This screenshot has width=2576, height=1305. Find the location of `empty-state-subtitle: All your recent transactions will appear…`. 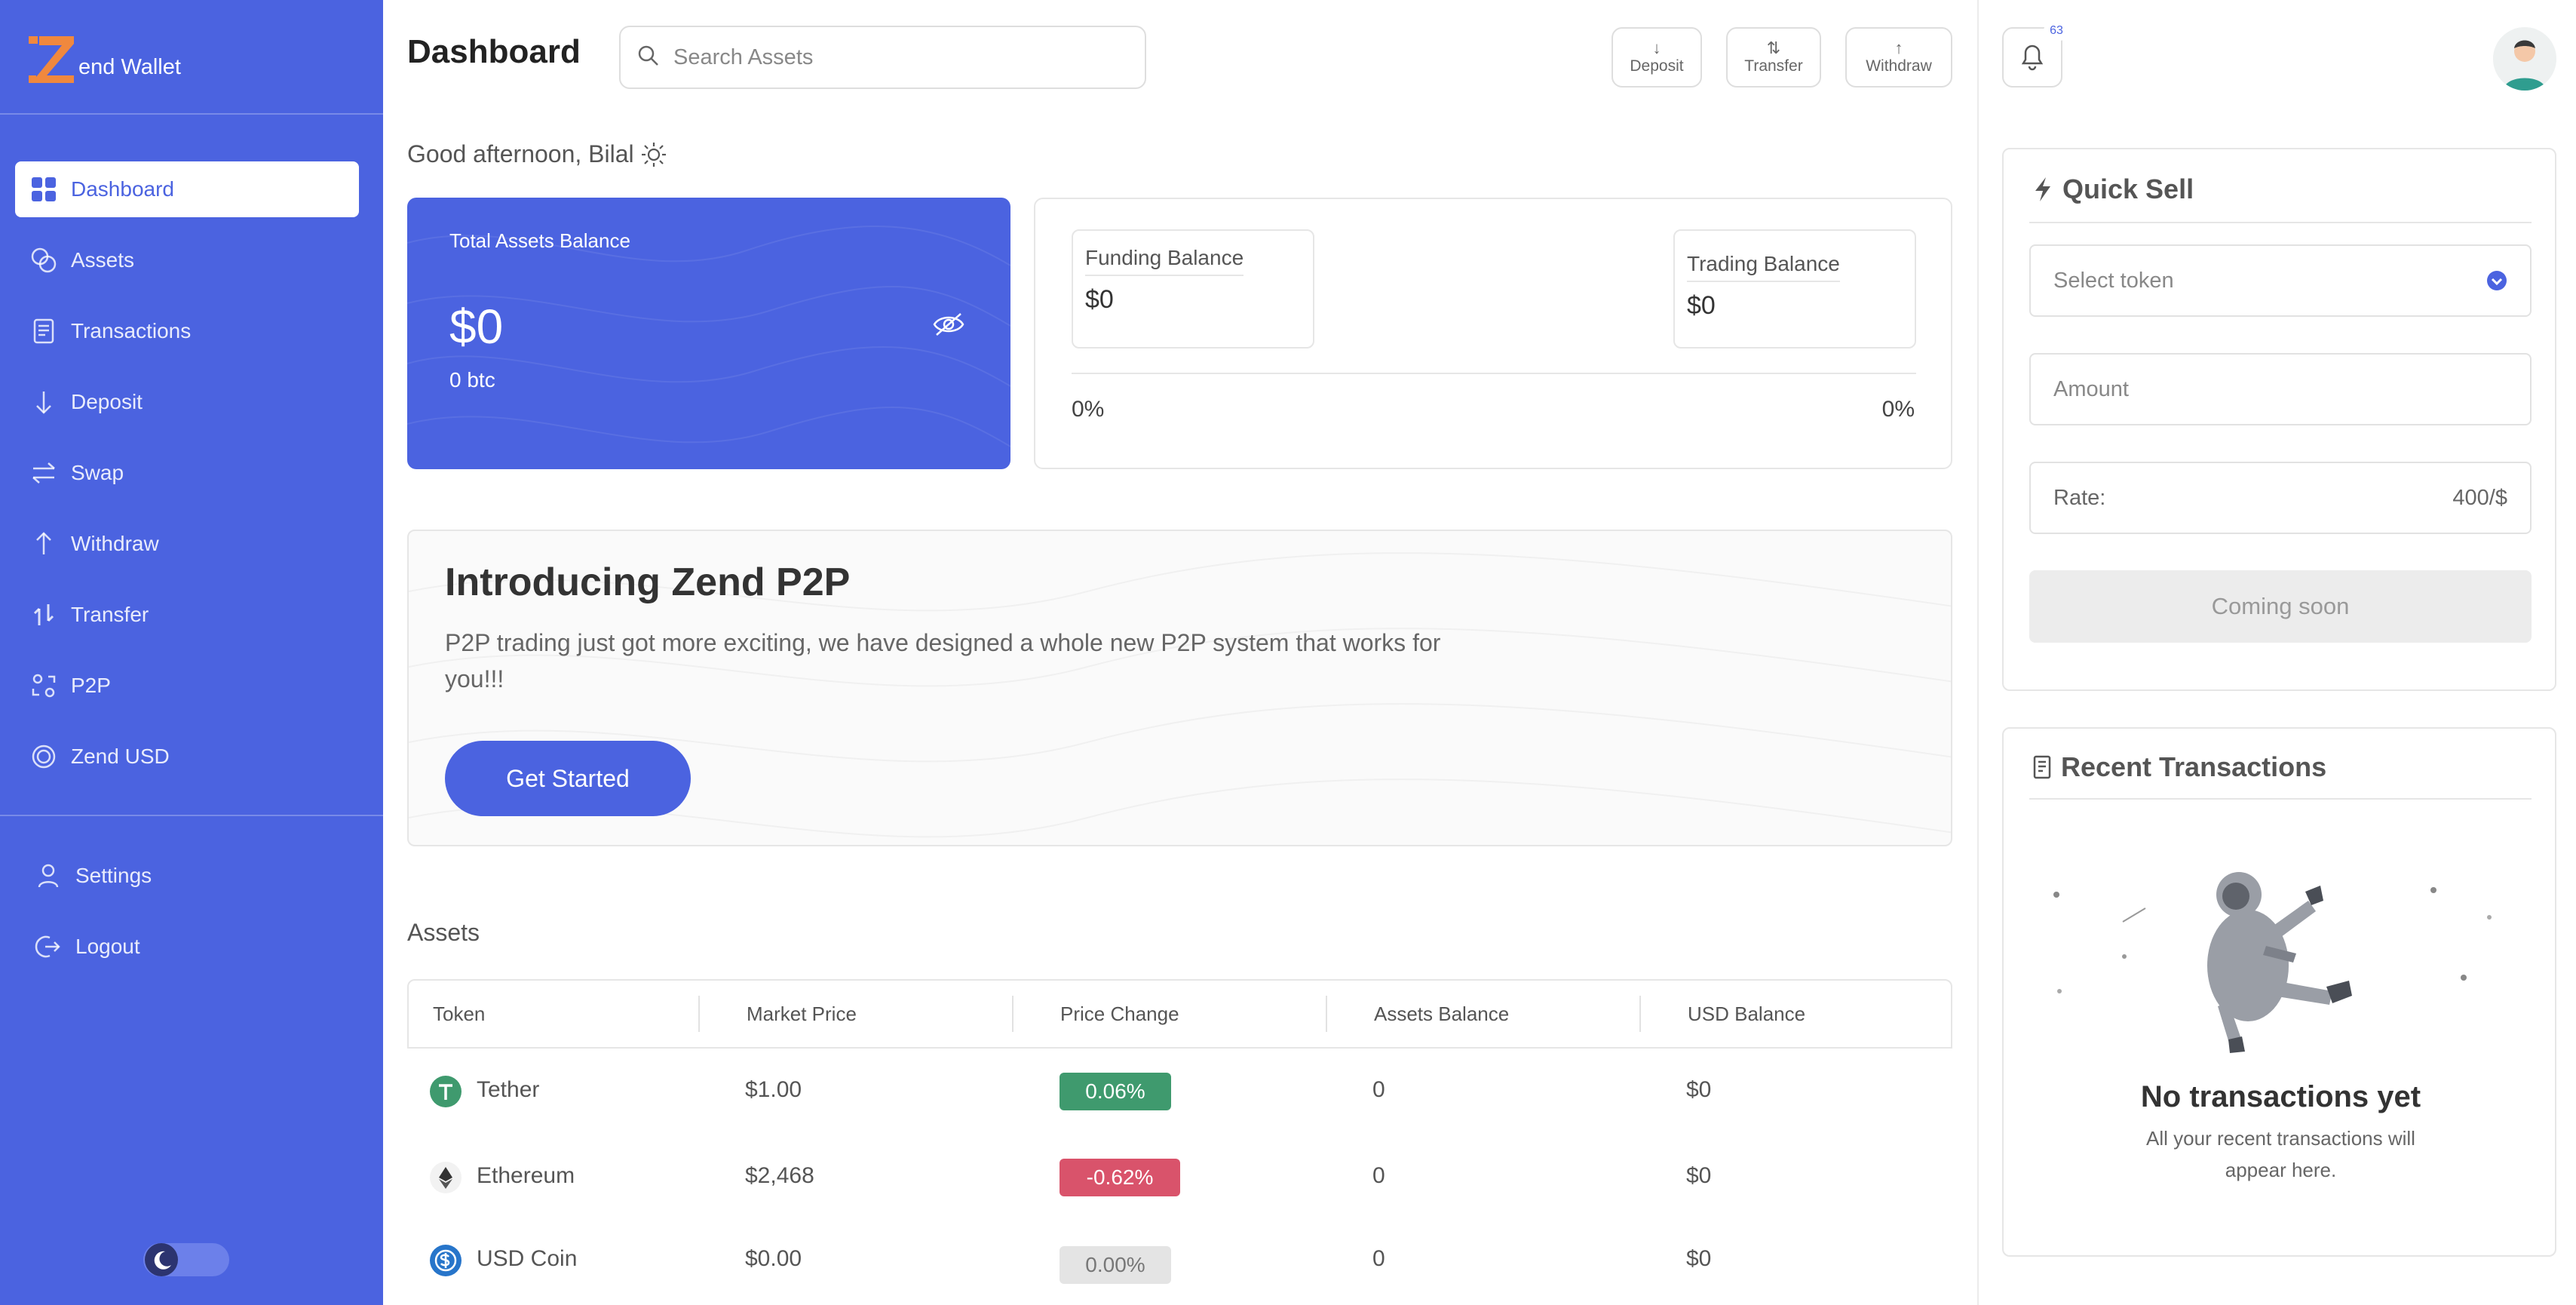

empty-state-subtitle: All your recent transactions will appear… is located at coordinates (2280, 1154).